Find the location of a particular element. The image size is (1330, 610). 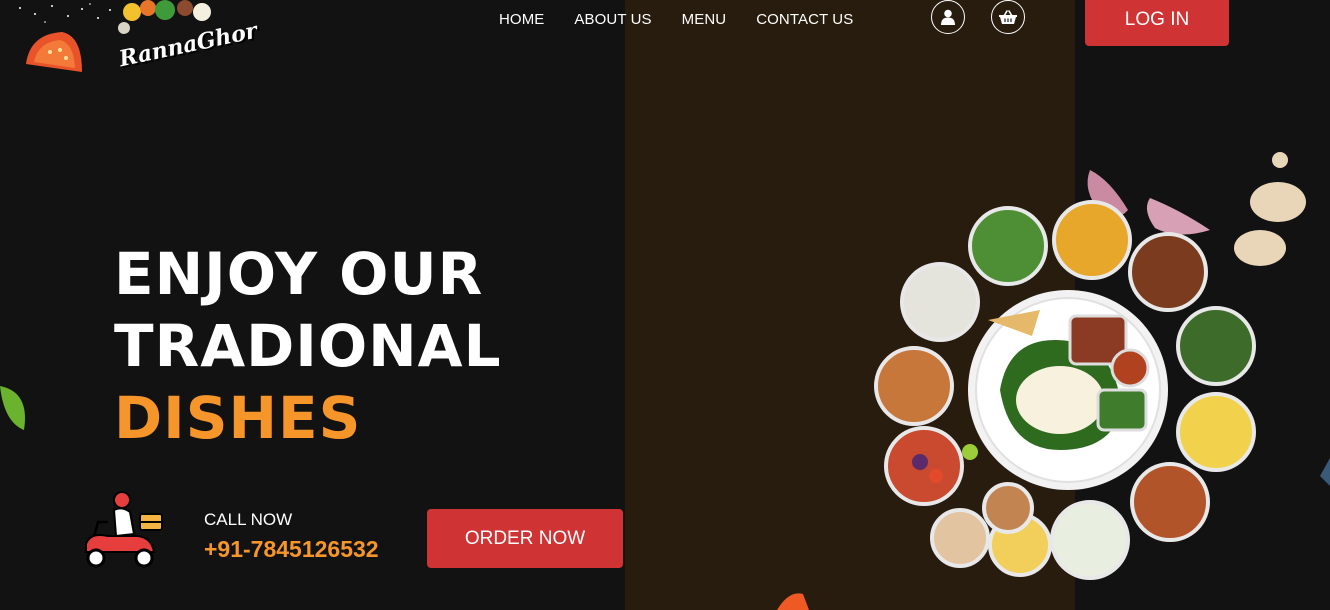

brand-logo: RannaGhor is located at coordinates (185, 41).